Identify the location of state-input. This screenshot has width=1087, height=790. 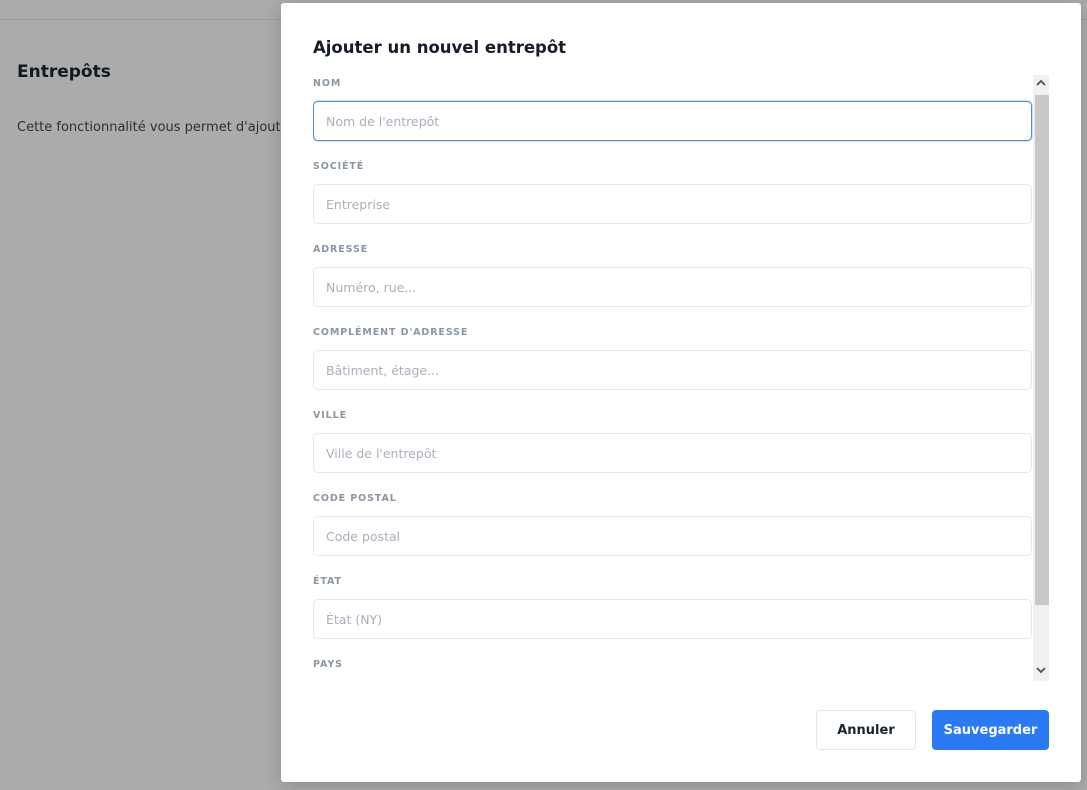
(672, 619).